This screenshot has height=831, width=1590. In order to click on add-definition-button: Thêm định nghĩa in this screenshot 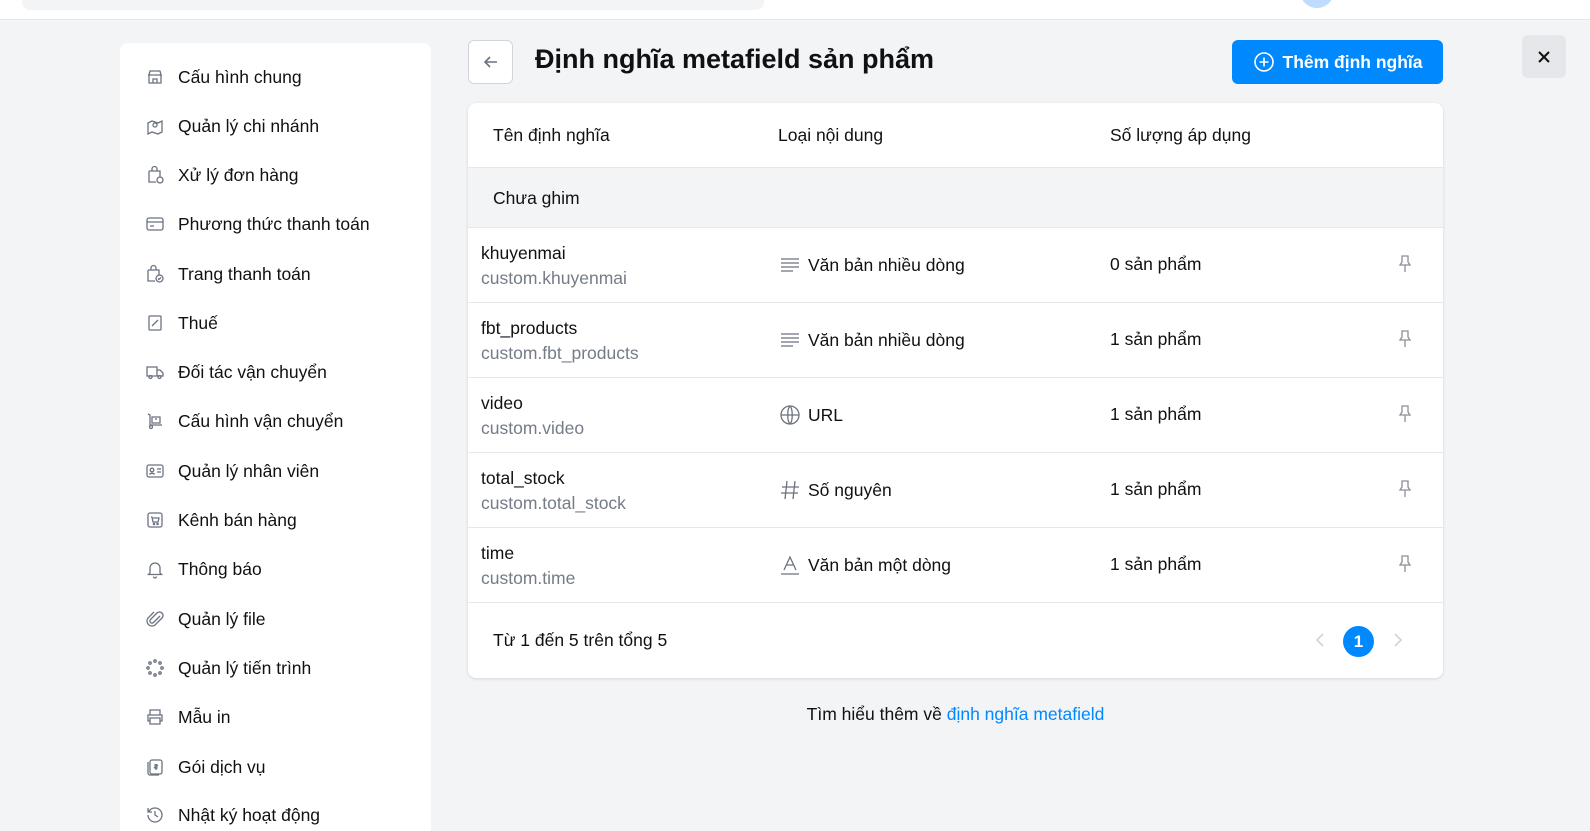, I will do `click(1337, 62)`.